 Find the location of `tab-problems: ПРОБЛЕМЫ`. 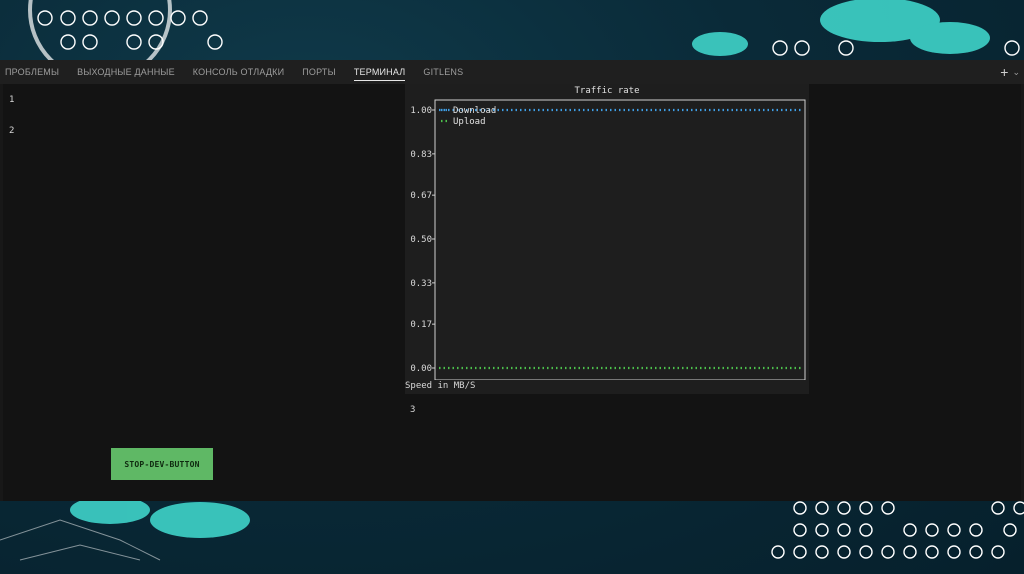

tab-problems: ПРОБЛЕМЫ is located at coordinates (32, 72).